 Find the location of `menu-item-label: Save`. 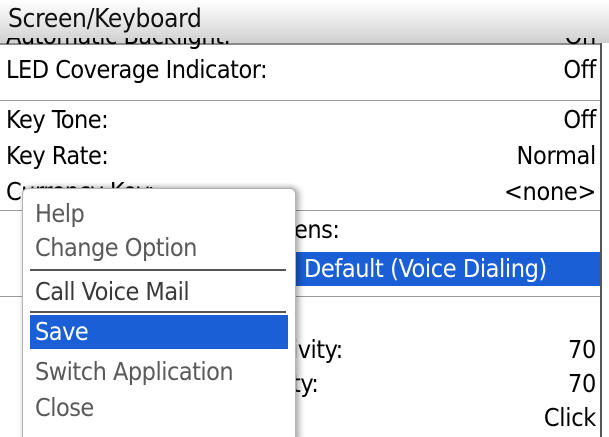

menu-item-label: Save is located at coordinates (62, 331).